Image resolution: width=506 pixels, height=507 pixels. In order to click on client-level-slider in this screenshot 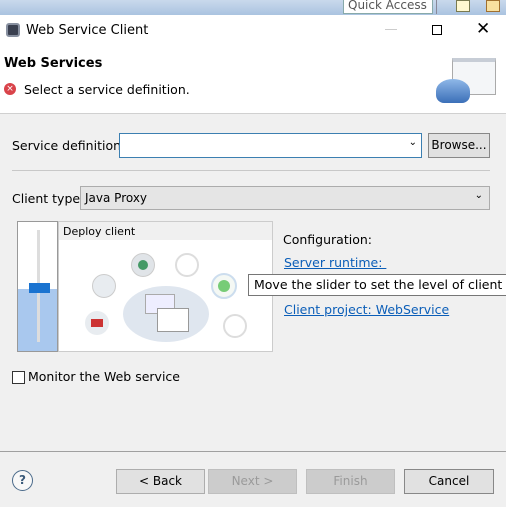, I will do `click(37, 286)`.